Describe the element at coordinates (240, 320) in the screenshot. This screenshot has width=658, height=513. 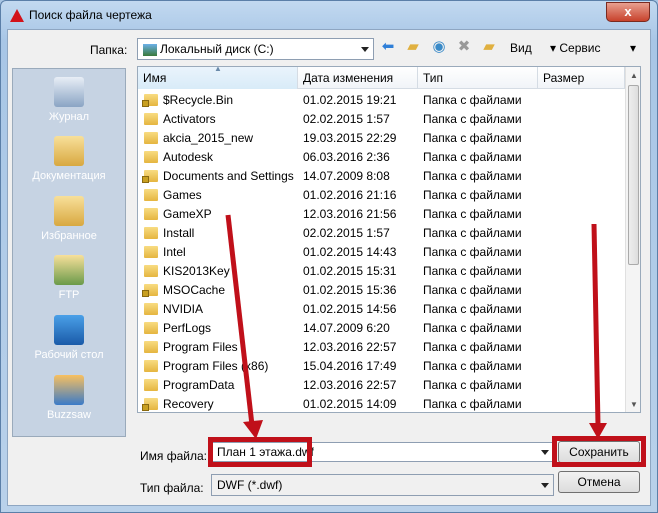
I see `arrow-to-filename` at that location.